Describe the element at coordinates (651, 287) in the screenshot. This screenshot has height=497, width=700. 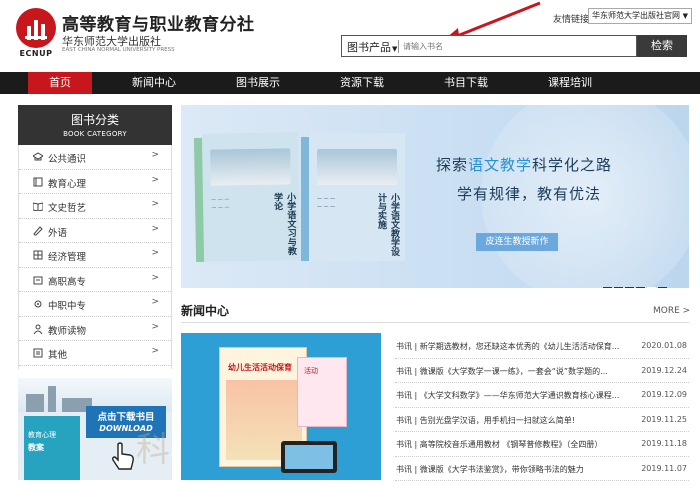
I see `carousel-dot-active` at that location.